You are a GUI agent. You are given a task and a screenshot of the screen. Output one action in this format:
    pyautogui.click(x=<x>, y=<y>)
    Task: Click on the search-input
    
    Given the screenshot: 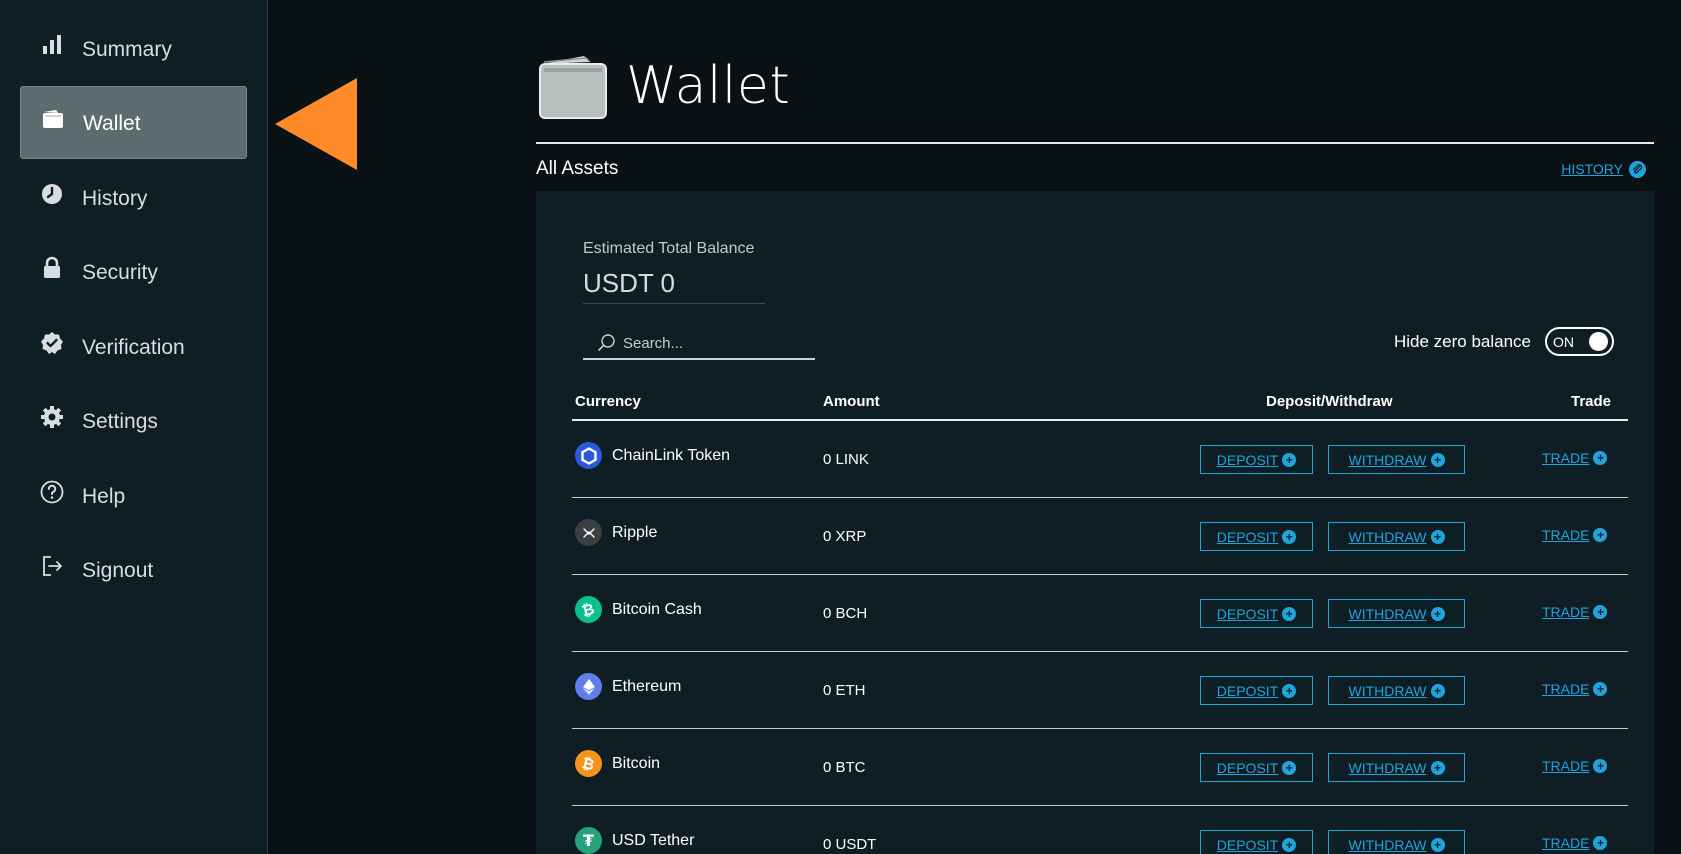 What is the action you would take?
    pyautogui.click(x=713, y=343)
    